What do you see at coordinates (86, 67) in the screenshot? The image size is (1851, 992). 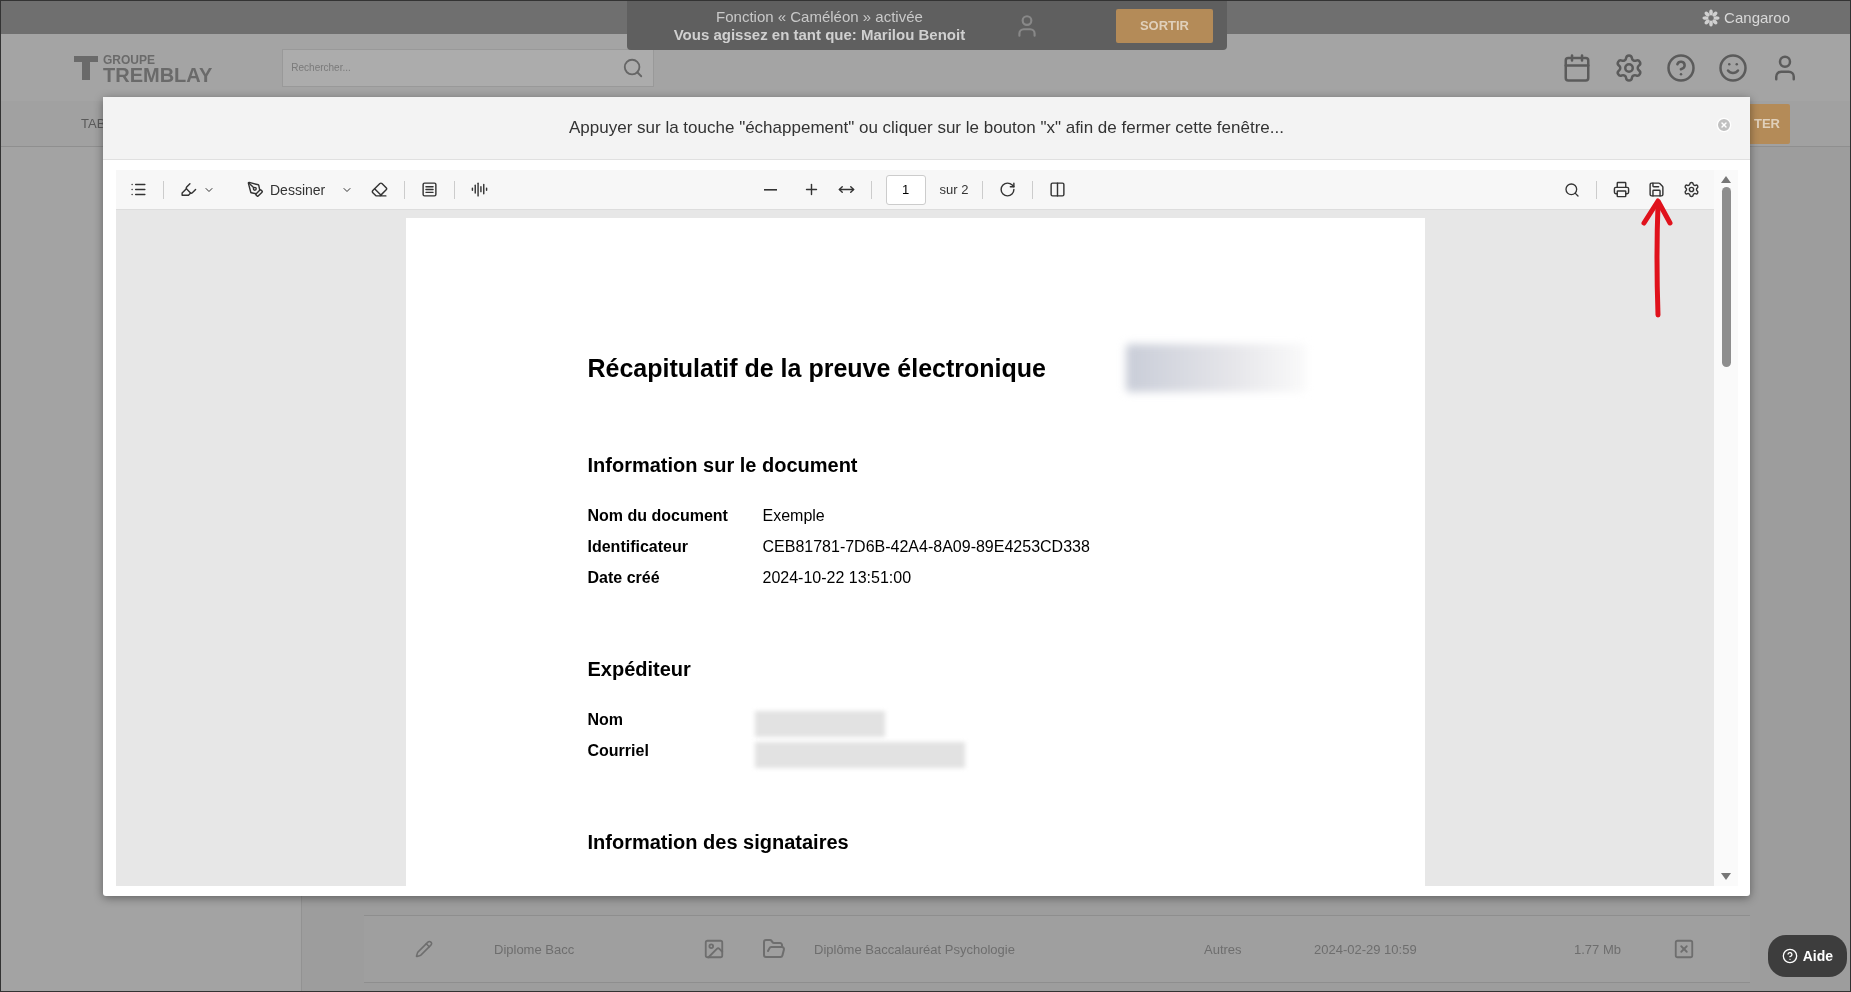 I see `logo-icon` at bounding box center [86, 67].